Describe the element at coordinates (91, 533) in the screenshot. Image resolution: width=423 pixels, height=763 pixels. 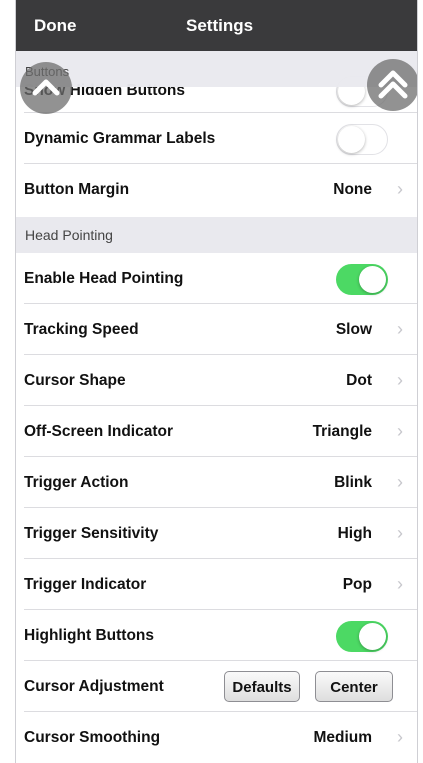
I see `row-label: Trigger Sensitivity` at that location.